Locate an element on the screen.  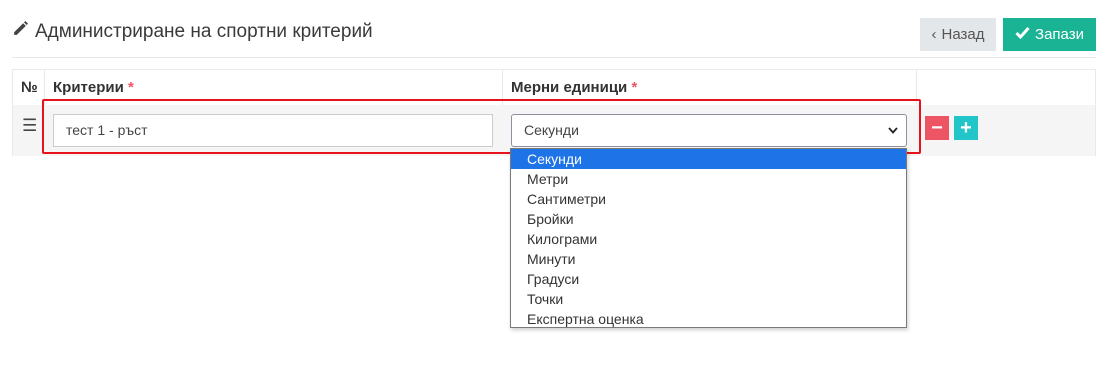
back-button-label: Назад is located at coordinates (963, 34).